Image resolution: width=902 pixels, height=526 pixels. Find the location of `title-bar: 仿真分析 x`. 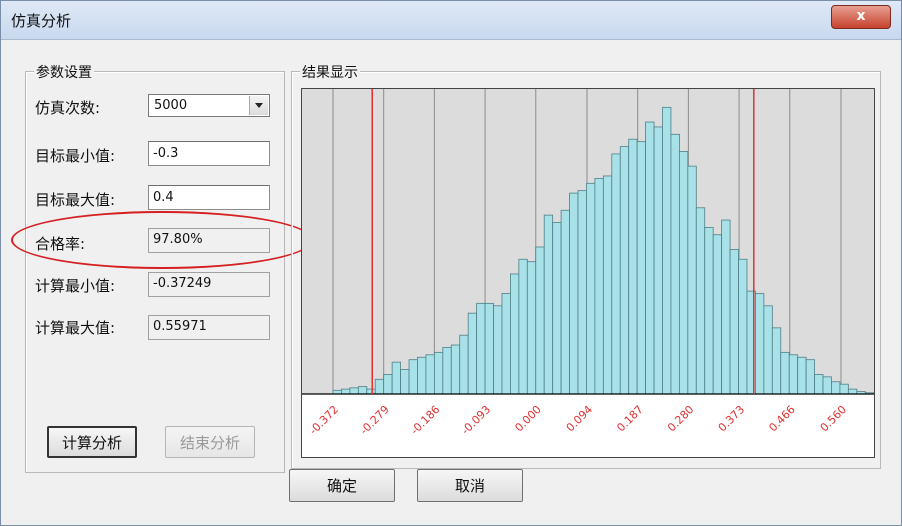

title-bar: 仿真分析 x is located at coordinates (451, 20).